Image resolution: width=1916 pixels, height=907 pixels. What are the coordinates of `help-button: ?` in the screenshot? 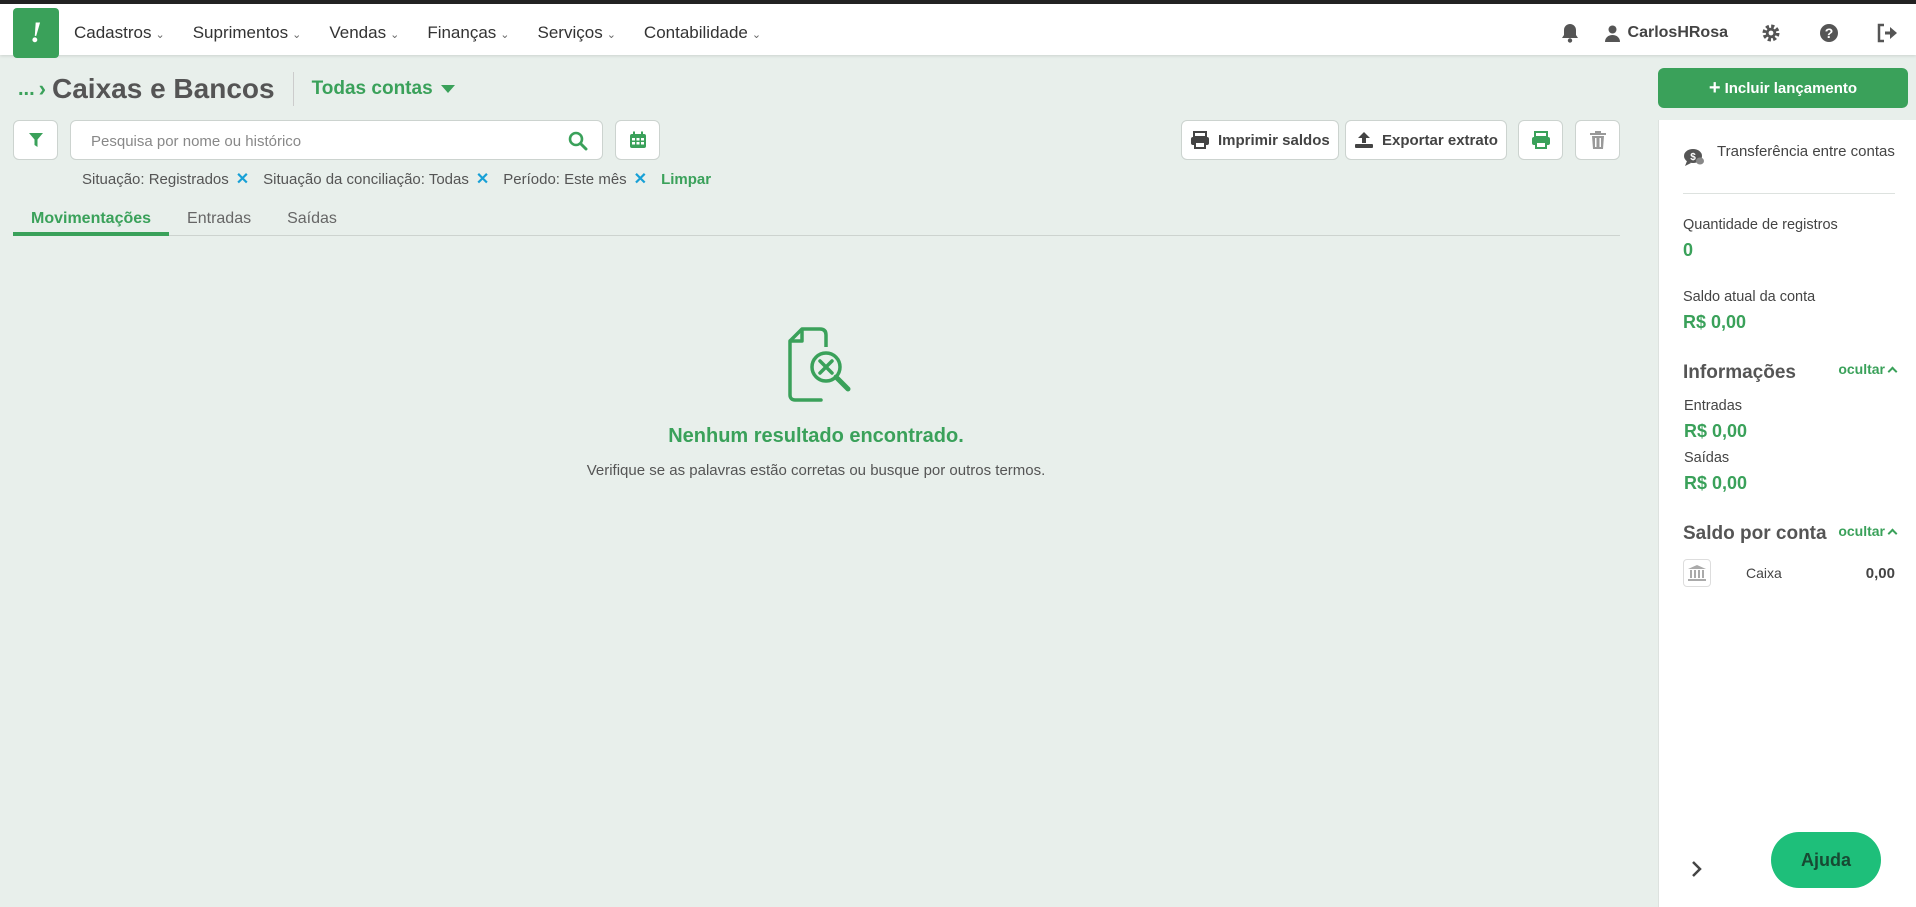 It's located at (1829, 33).